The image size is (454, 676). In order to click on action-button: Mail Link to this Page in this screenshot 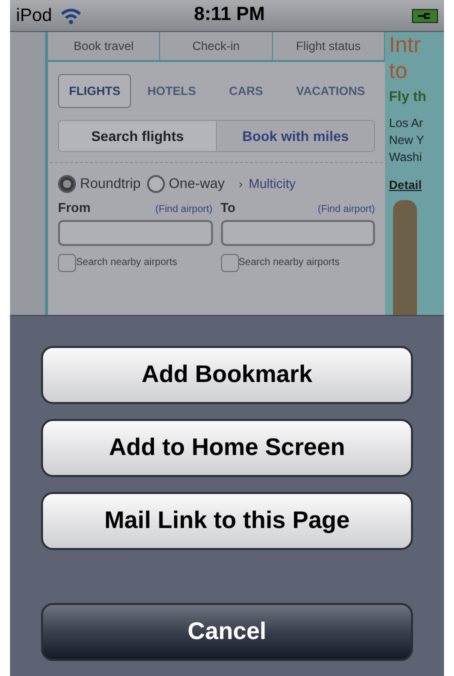, I will do `click(227, 521)`.